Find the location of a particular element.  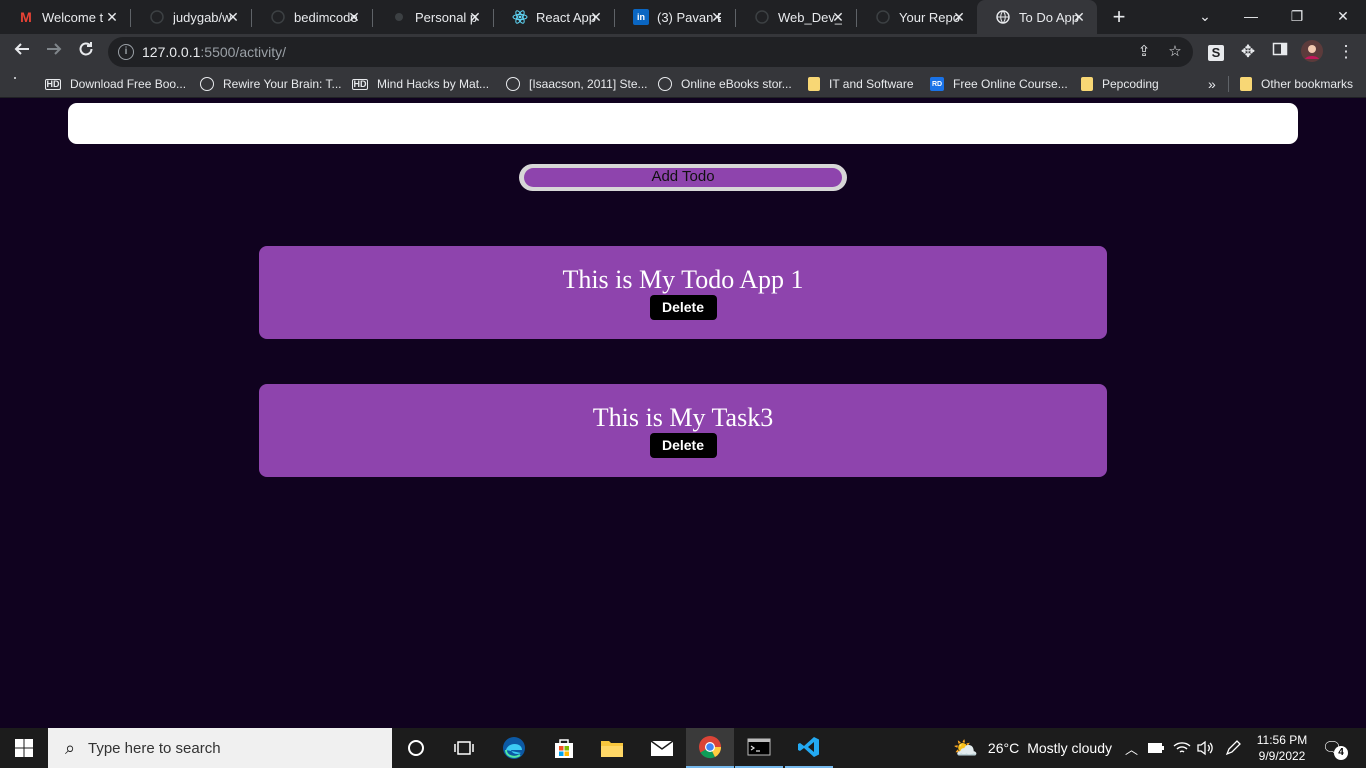

taskbar-search-box: ⌕ Type here to search is located at coordinates (220, 748).